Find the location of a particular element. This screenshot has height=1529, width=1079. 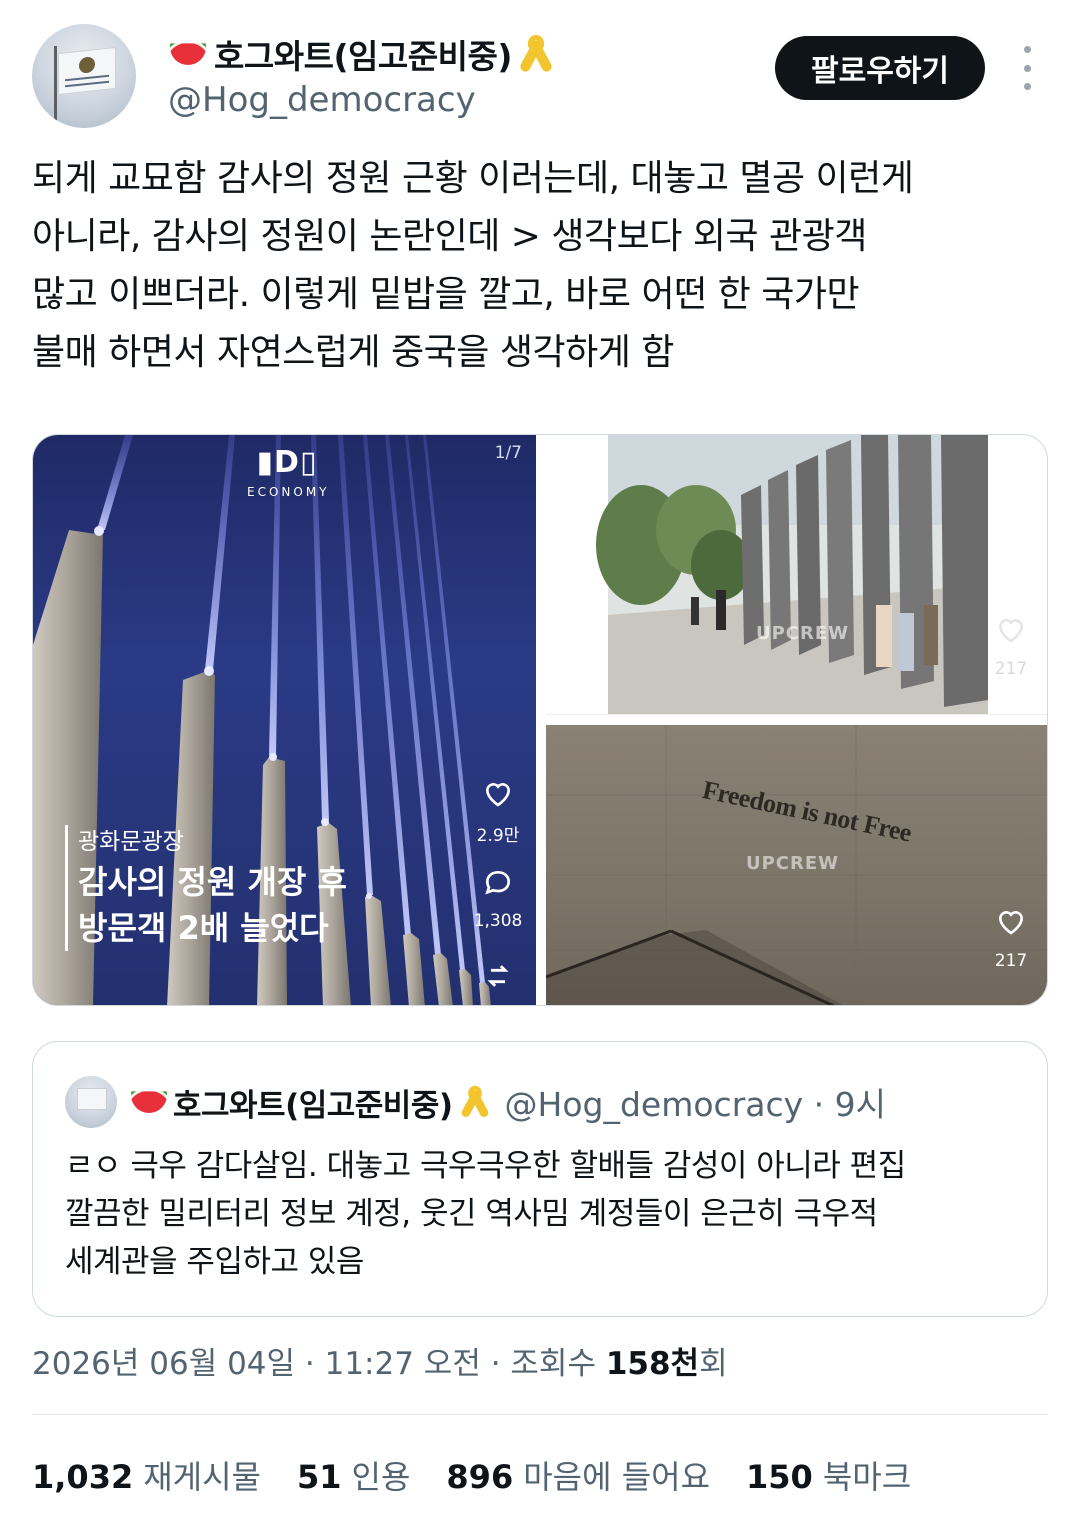

media-image-colonnade: UPCREW 217 is located at coordinates (796, 575).